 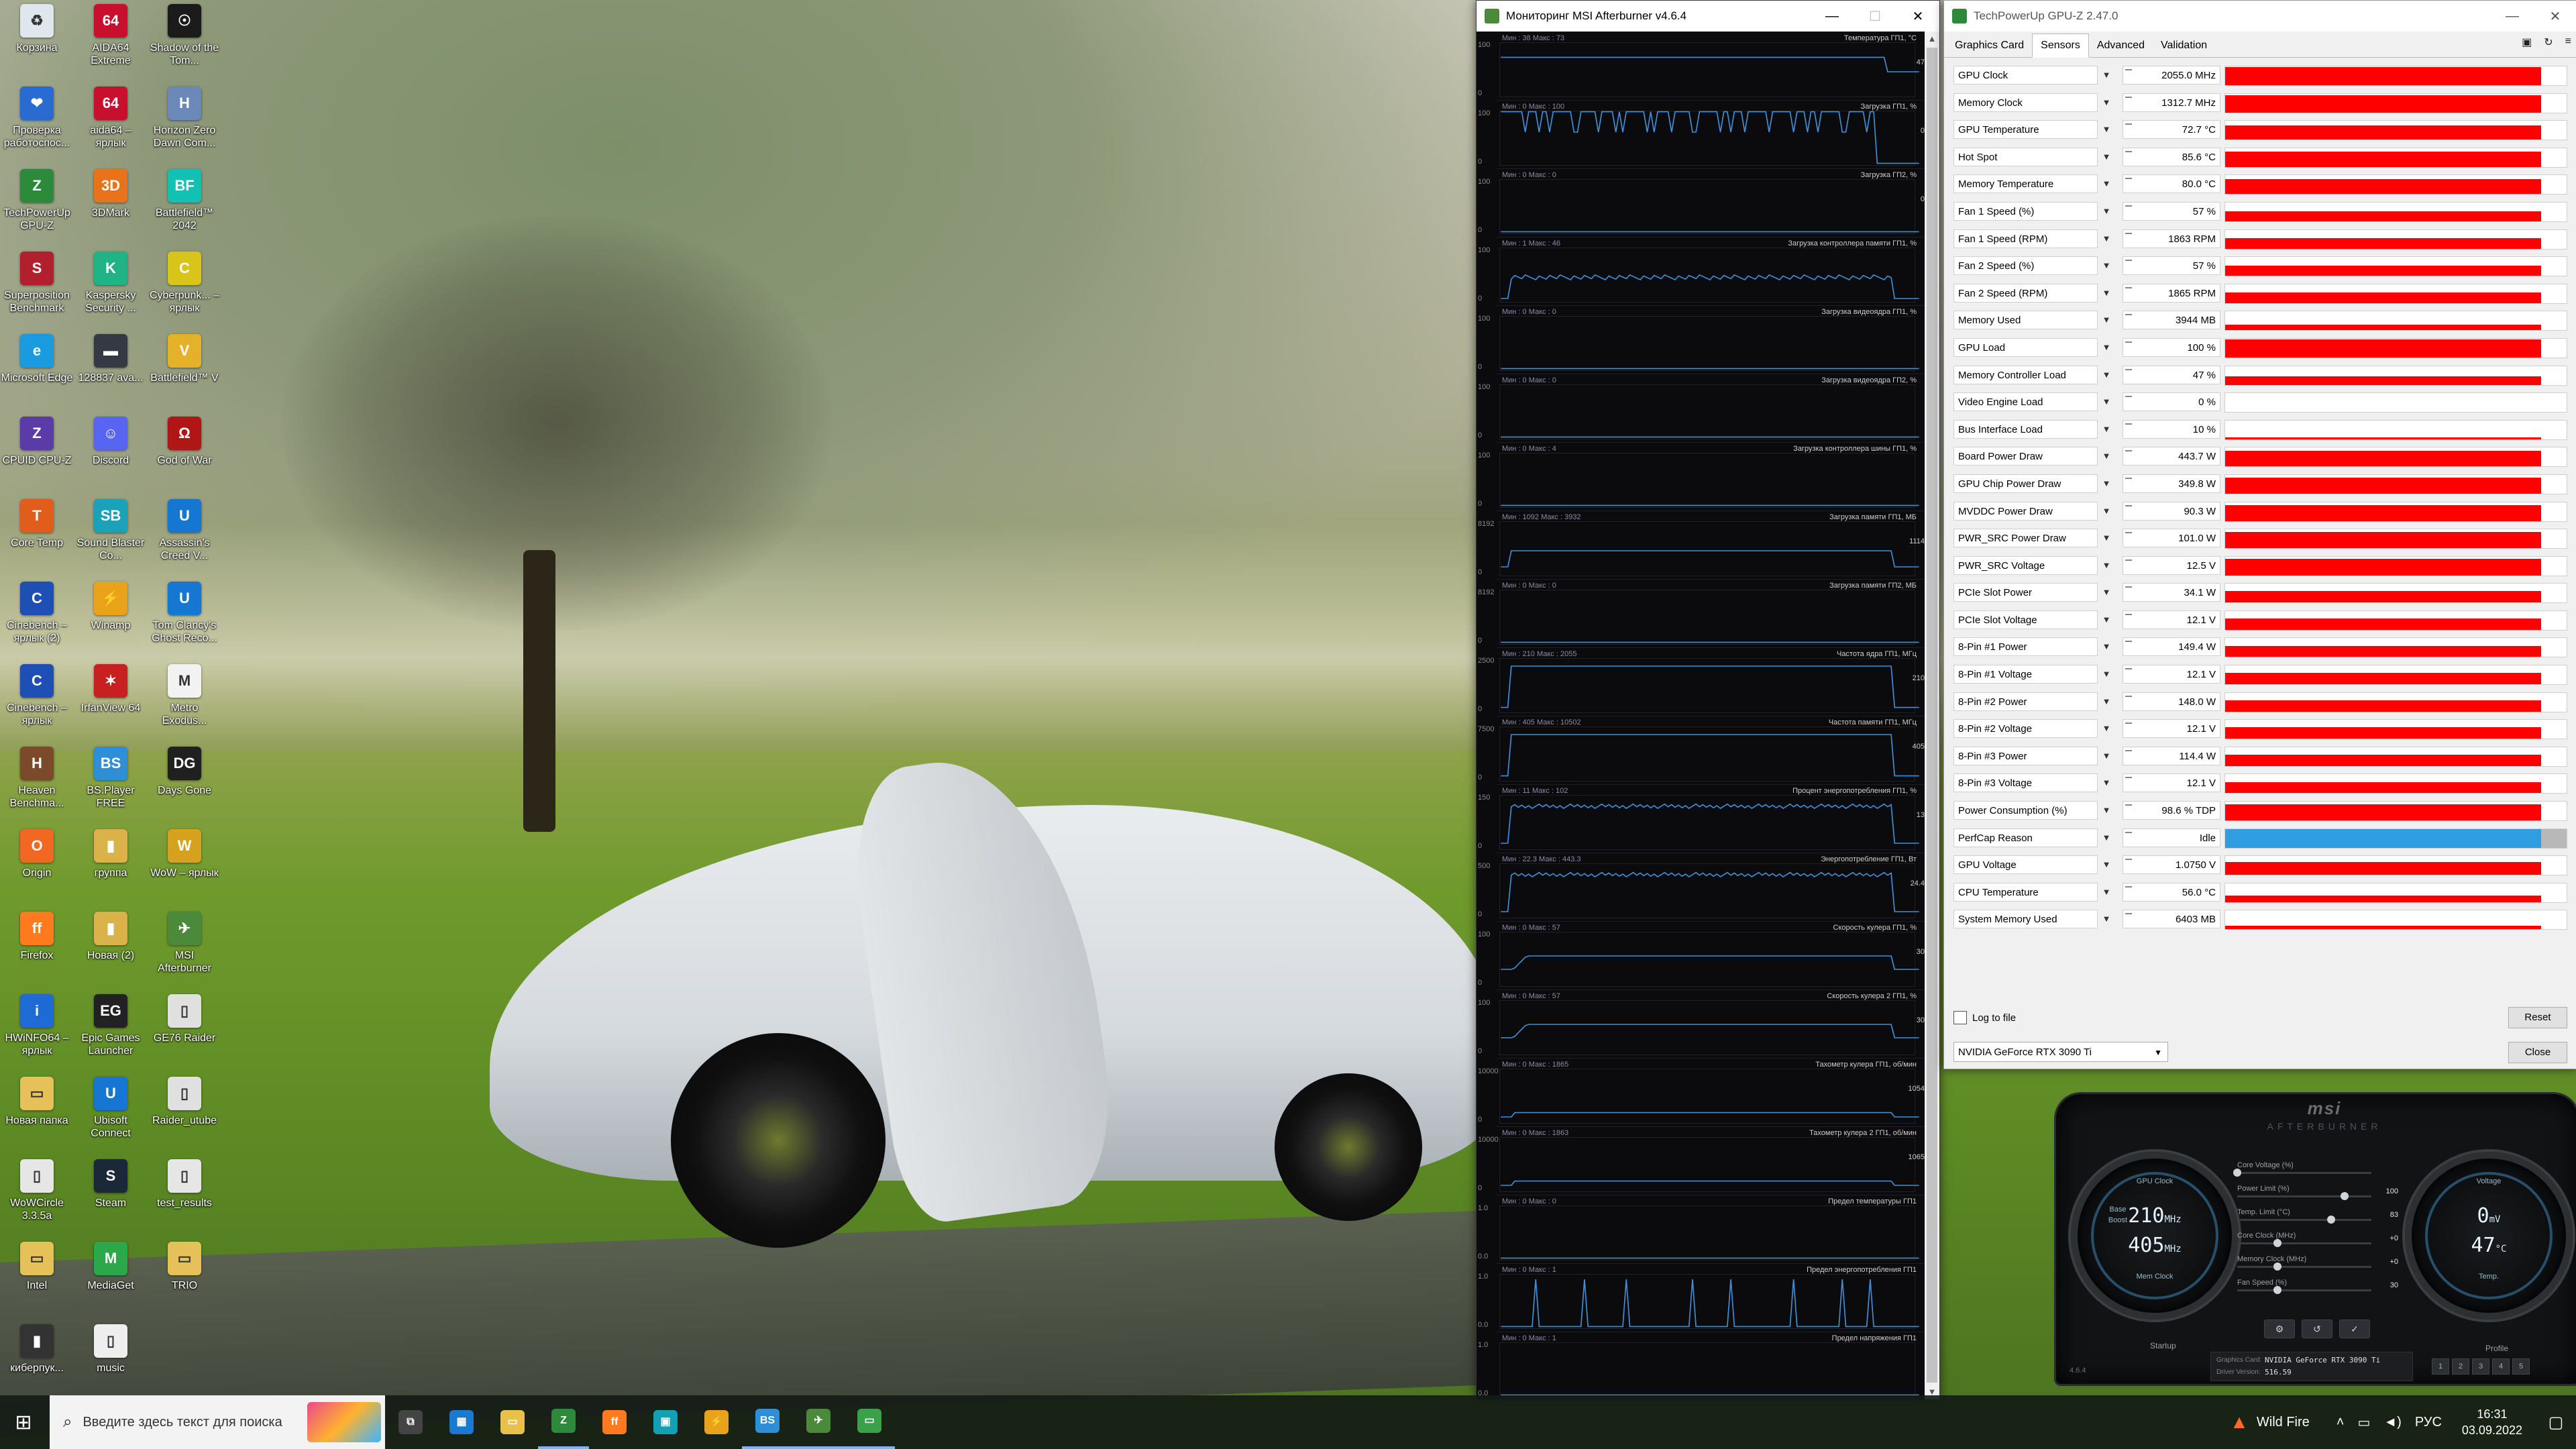 I want to click on reset-button: Reset, so click(x=2537, y=1017).